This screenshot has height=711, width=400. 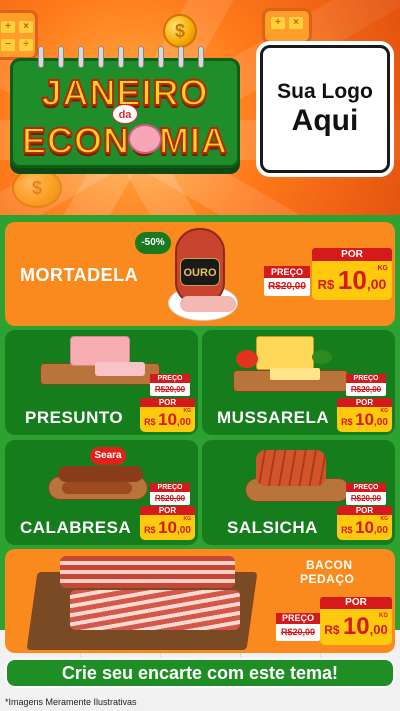 What do you see at coordinates (291, 468) in the screenshot?
I see `salsicha-image` at bounding box center [291, 468].